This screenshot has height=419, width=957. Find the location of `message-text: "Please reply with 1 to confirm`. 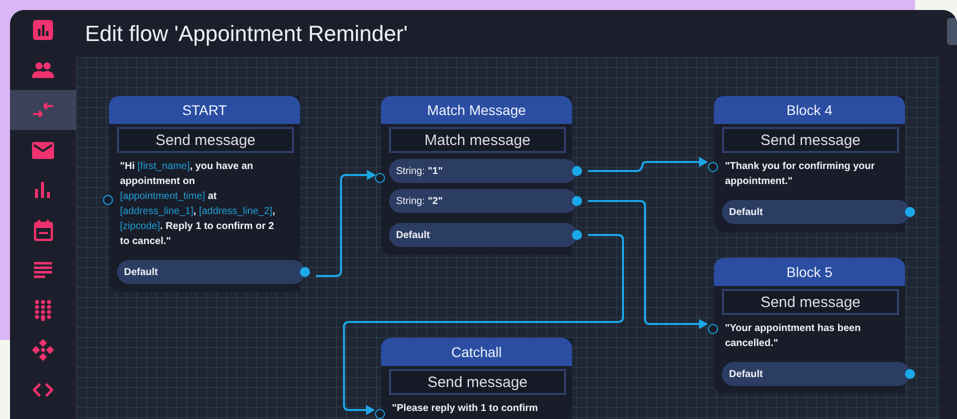

message-text: "Please reply with 1 to confirm is located at coordinates (465, 409).